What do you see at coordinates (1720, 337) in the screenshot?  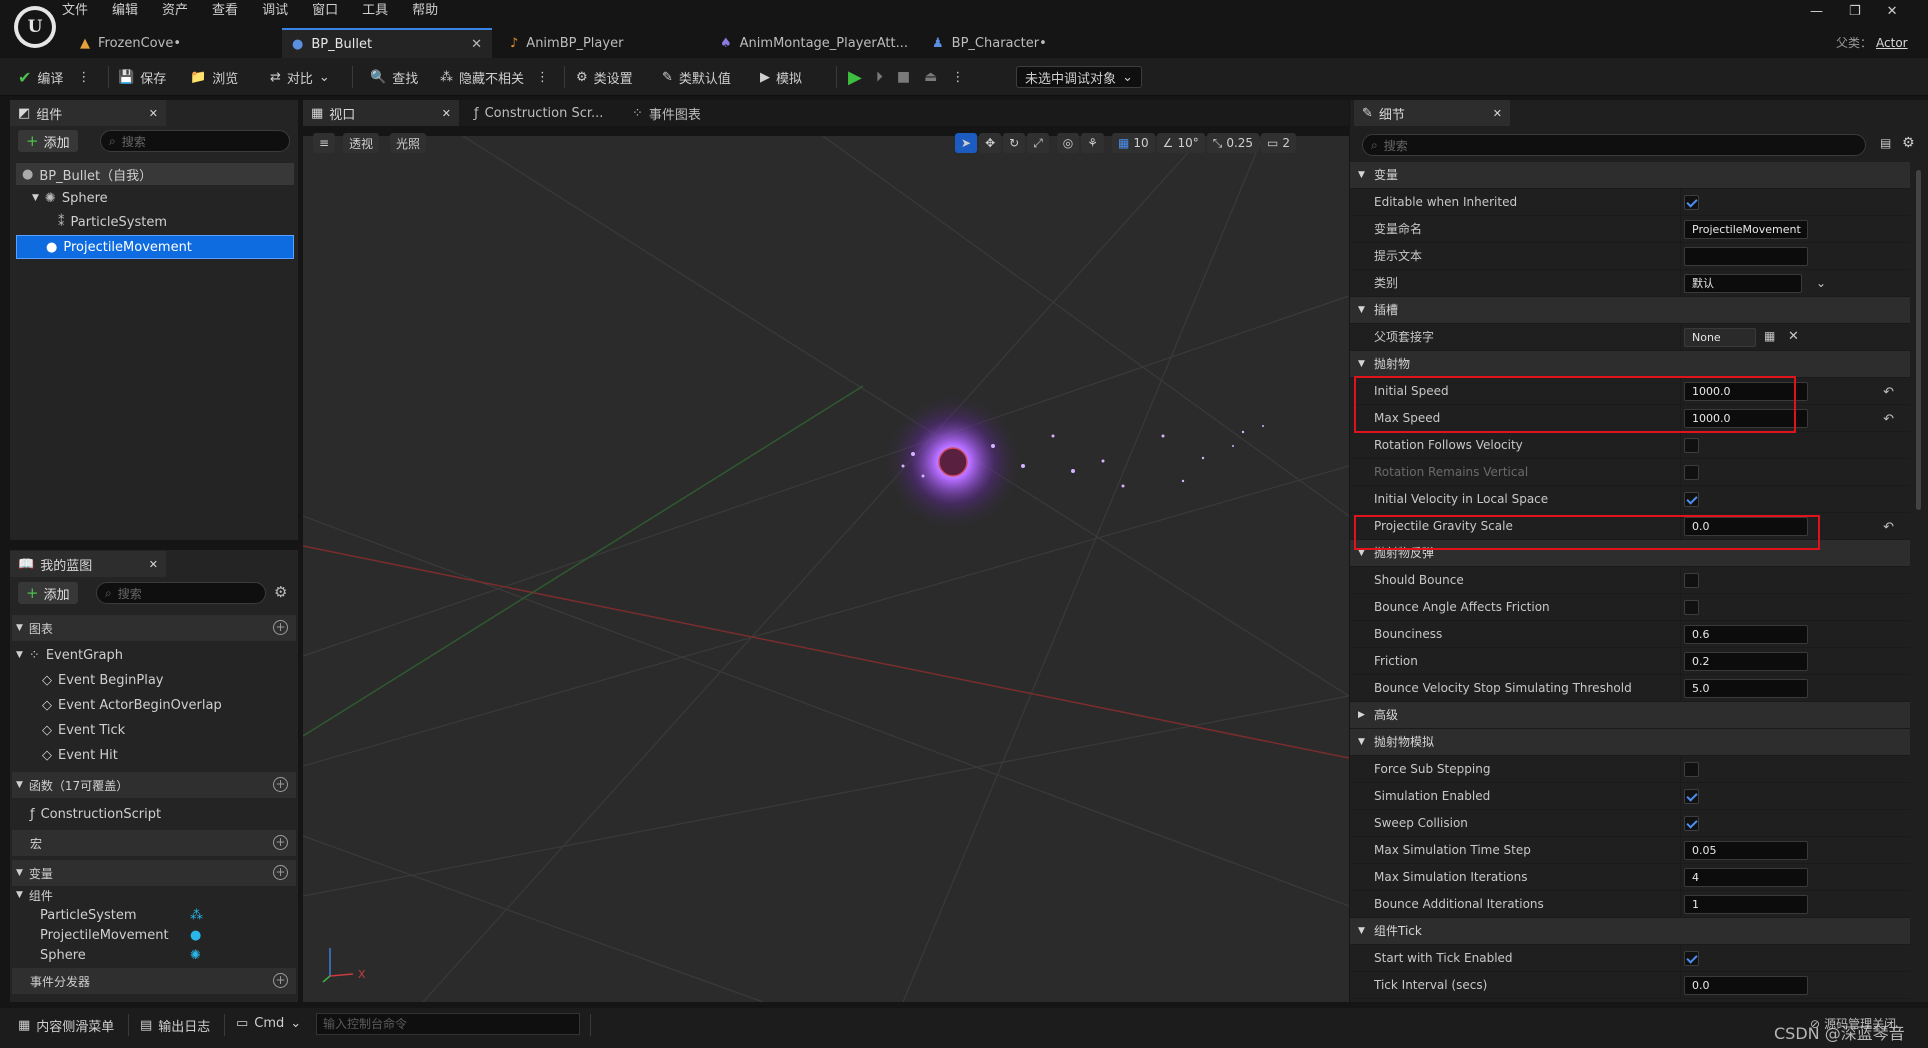 I see `socket-selector: None` at bounding box center [1720, 337].